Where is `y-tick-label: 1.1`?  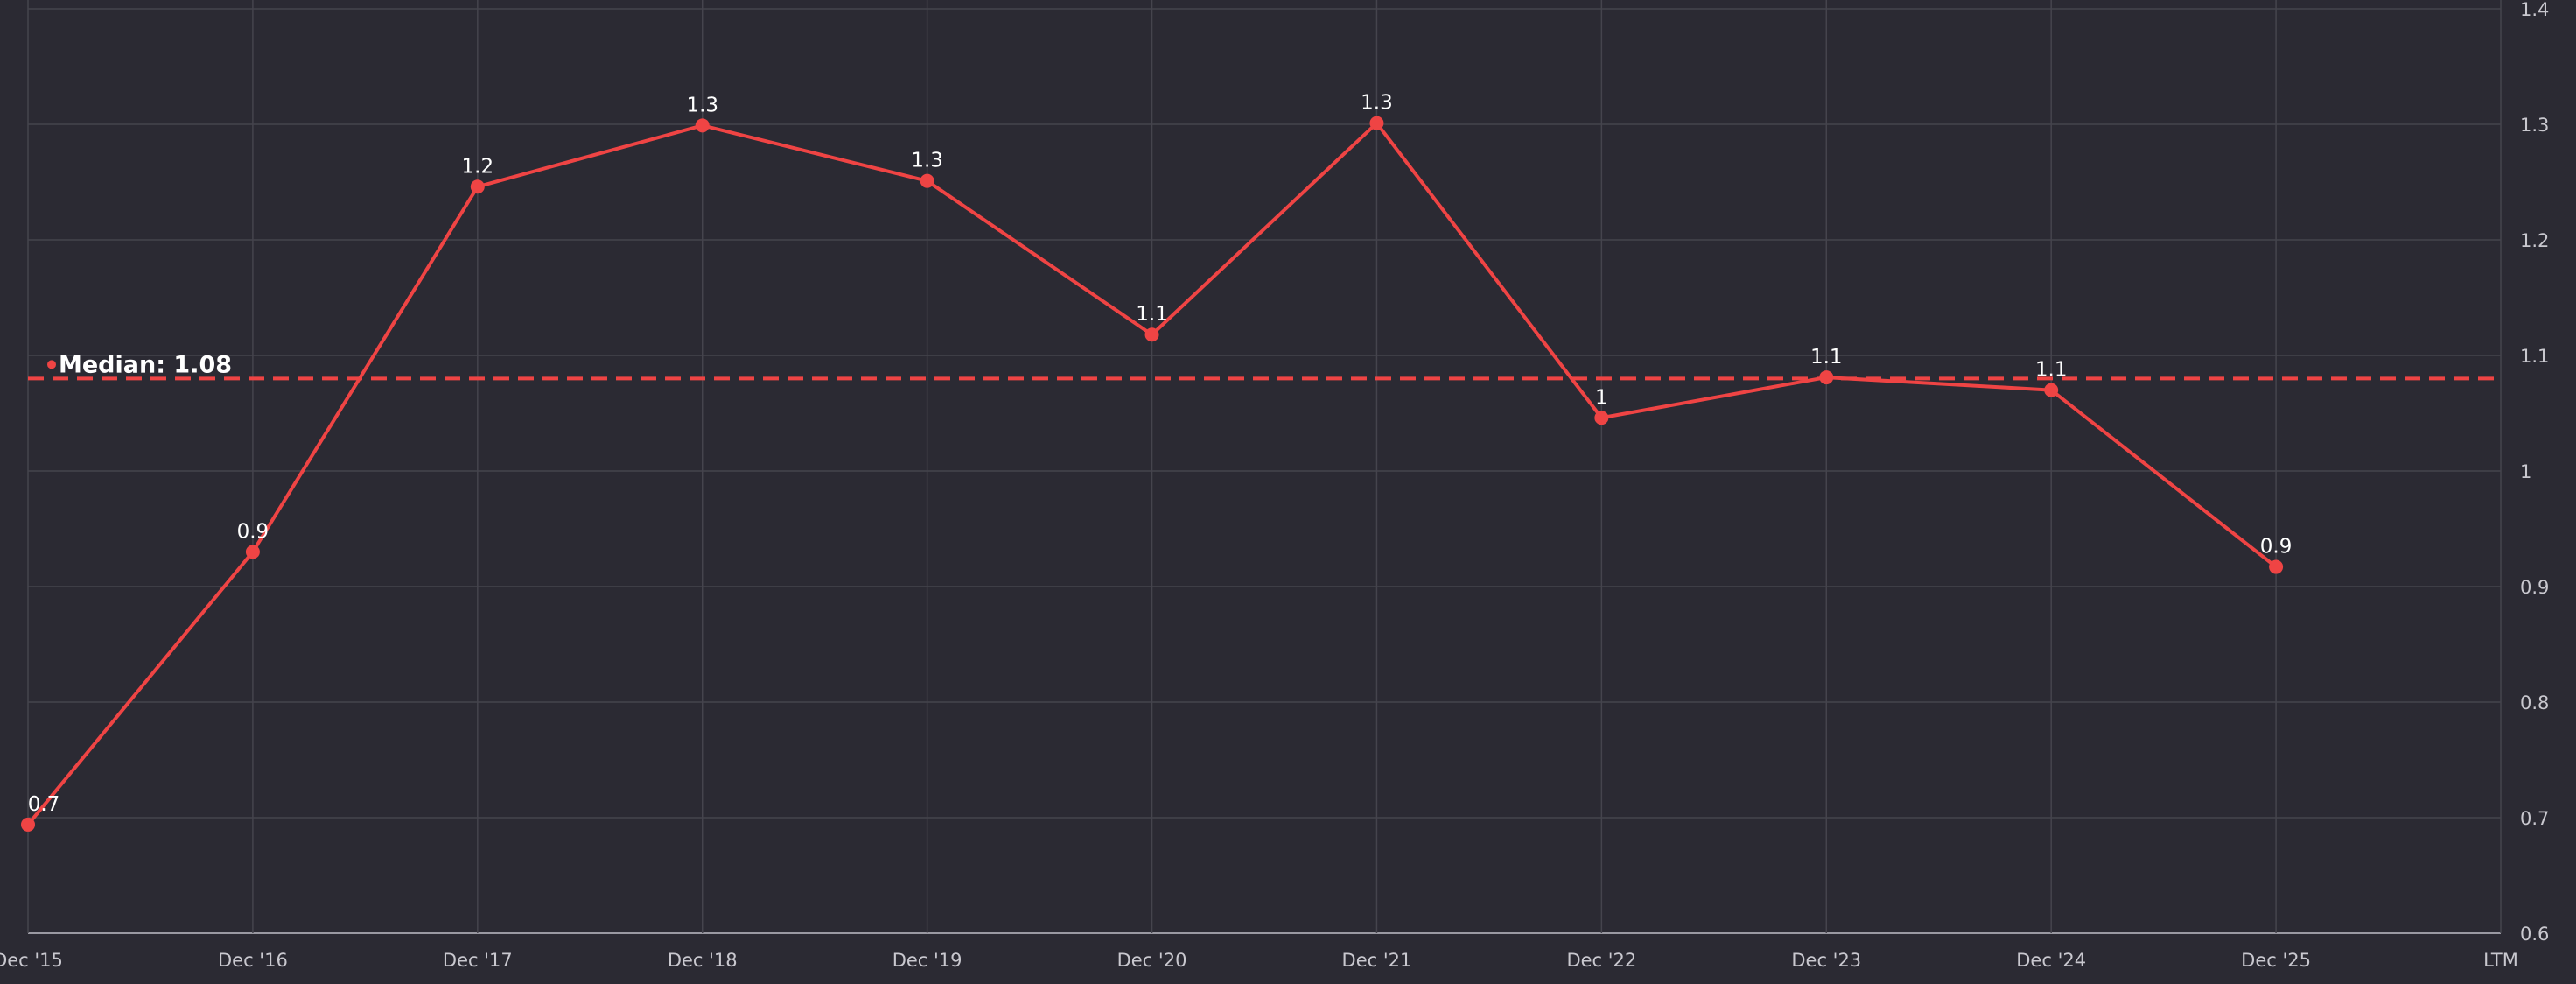 y-tick-label: 1.1 is located at coordinates (2534, 356).